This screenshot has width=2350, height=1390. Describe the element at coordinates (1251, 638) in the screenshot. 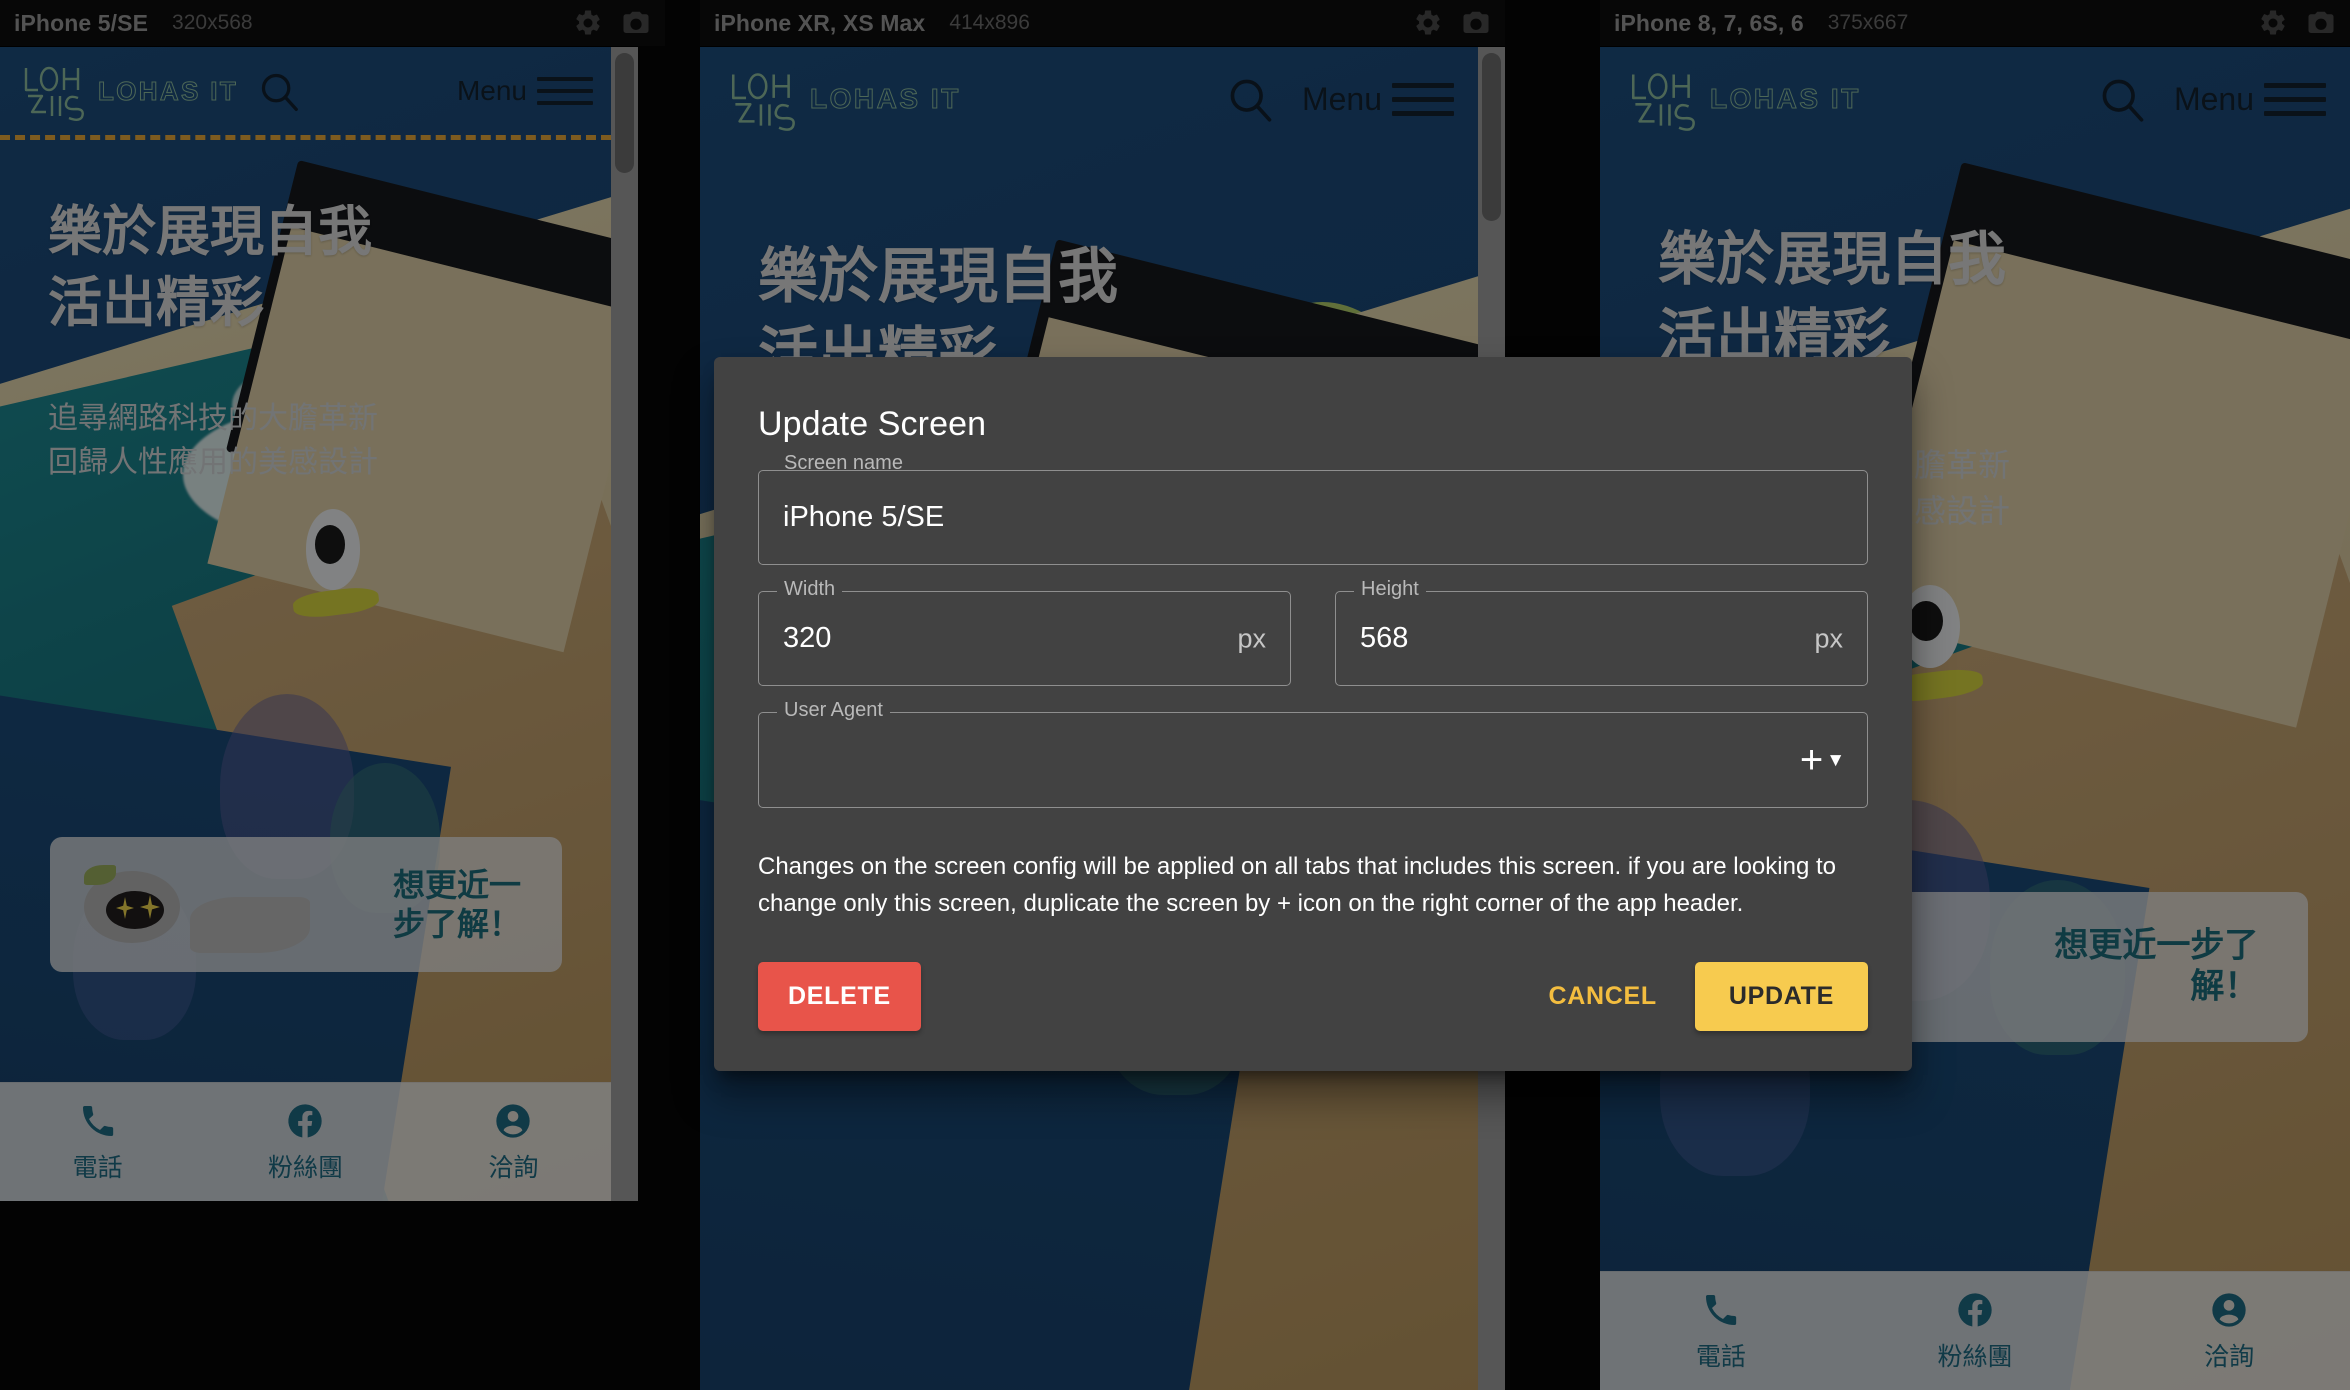

I see `width-unit: px` at that location.